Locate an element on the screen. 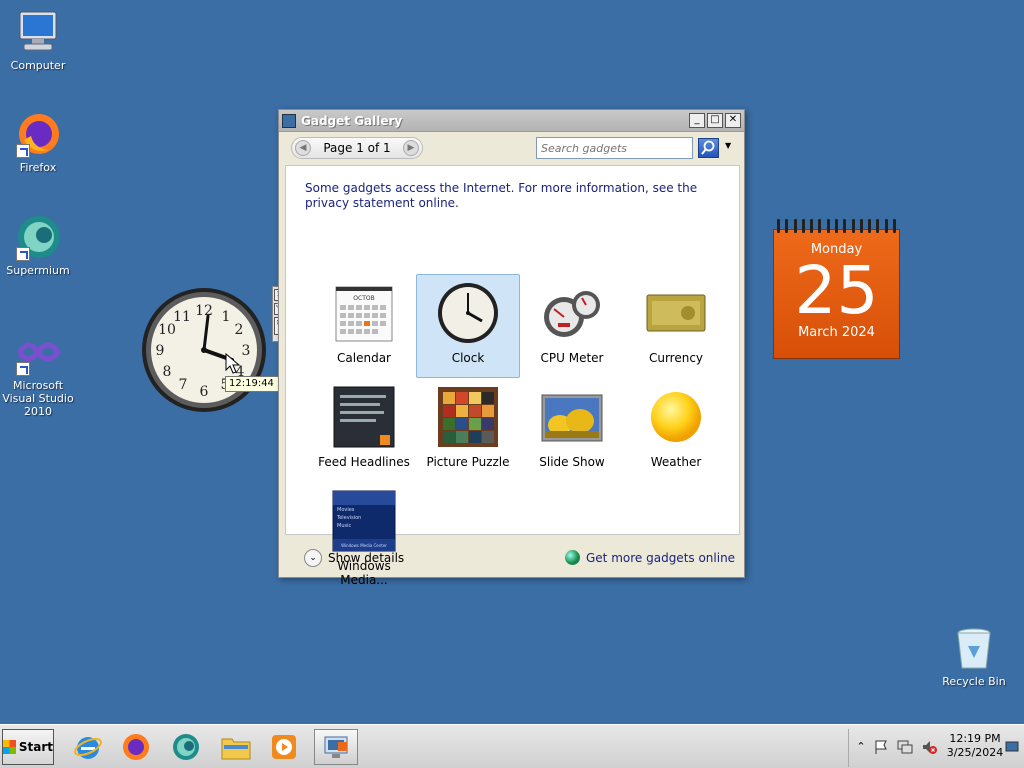  next-page-button: ▶ is located at coordinates (411, 148).